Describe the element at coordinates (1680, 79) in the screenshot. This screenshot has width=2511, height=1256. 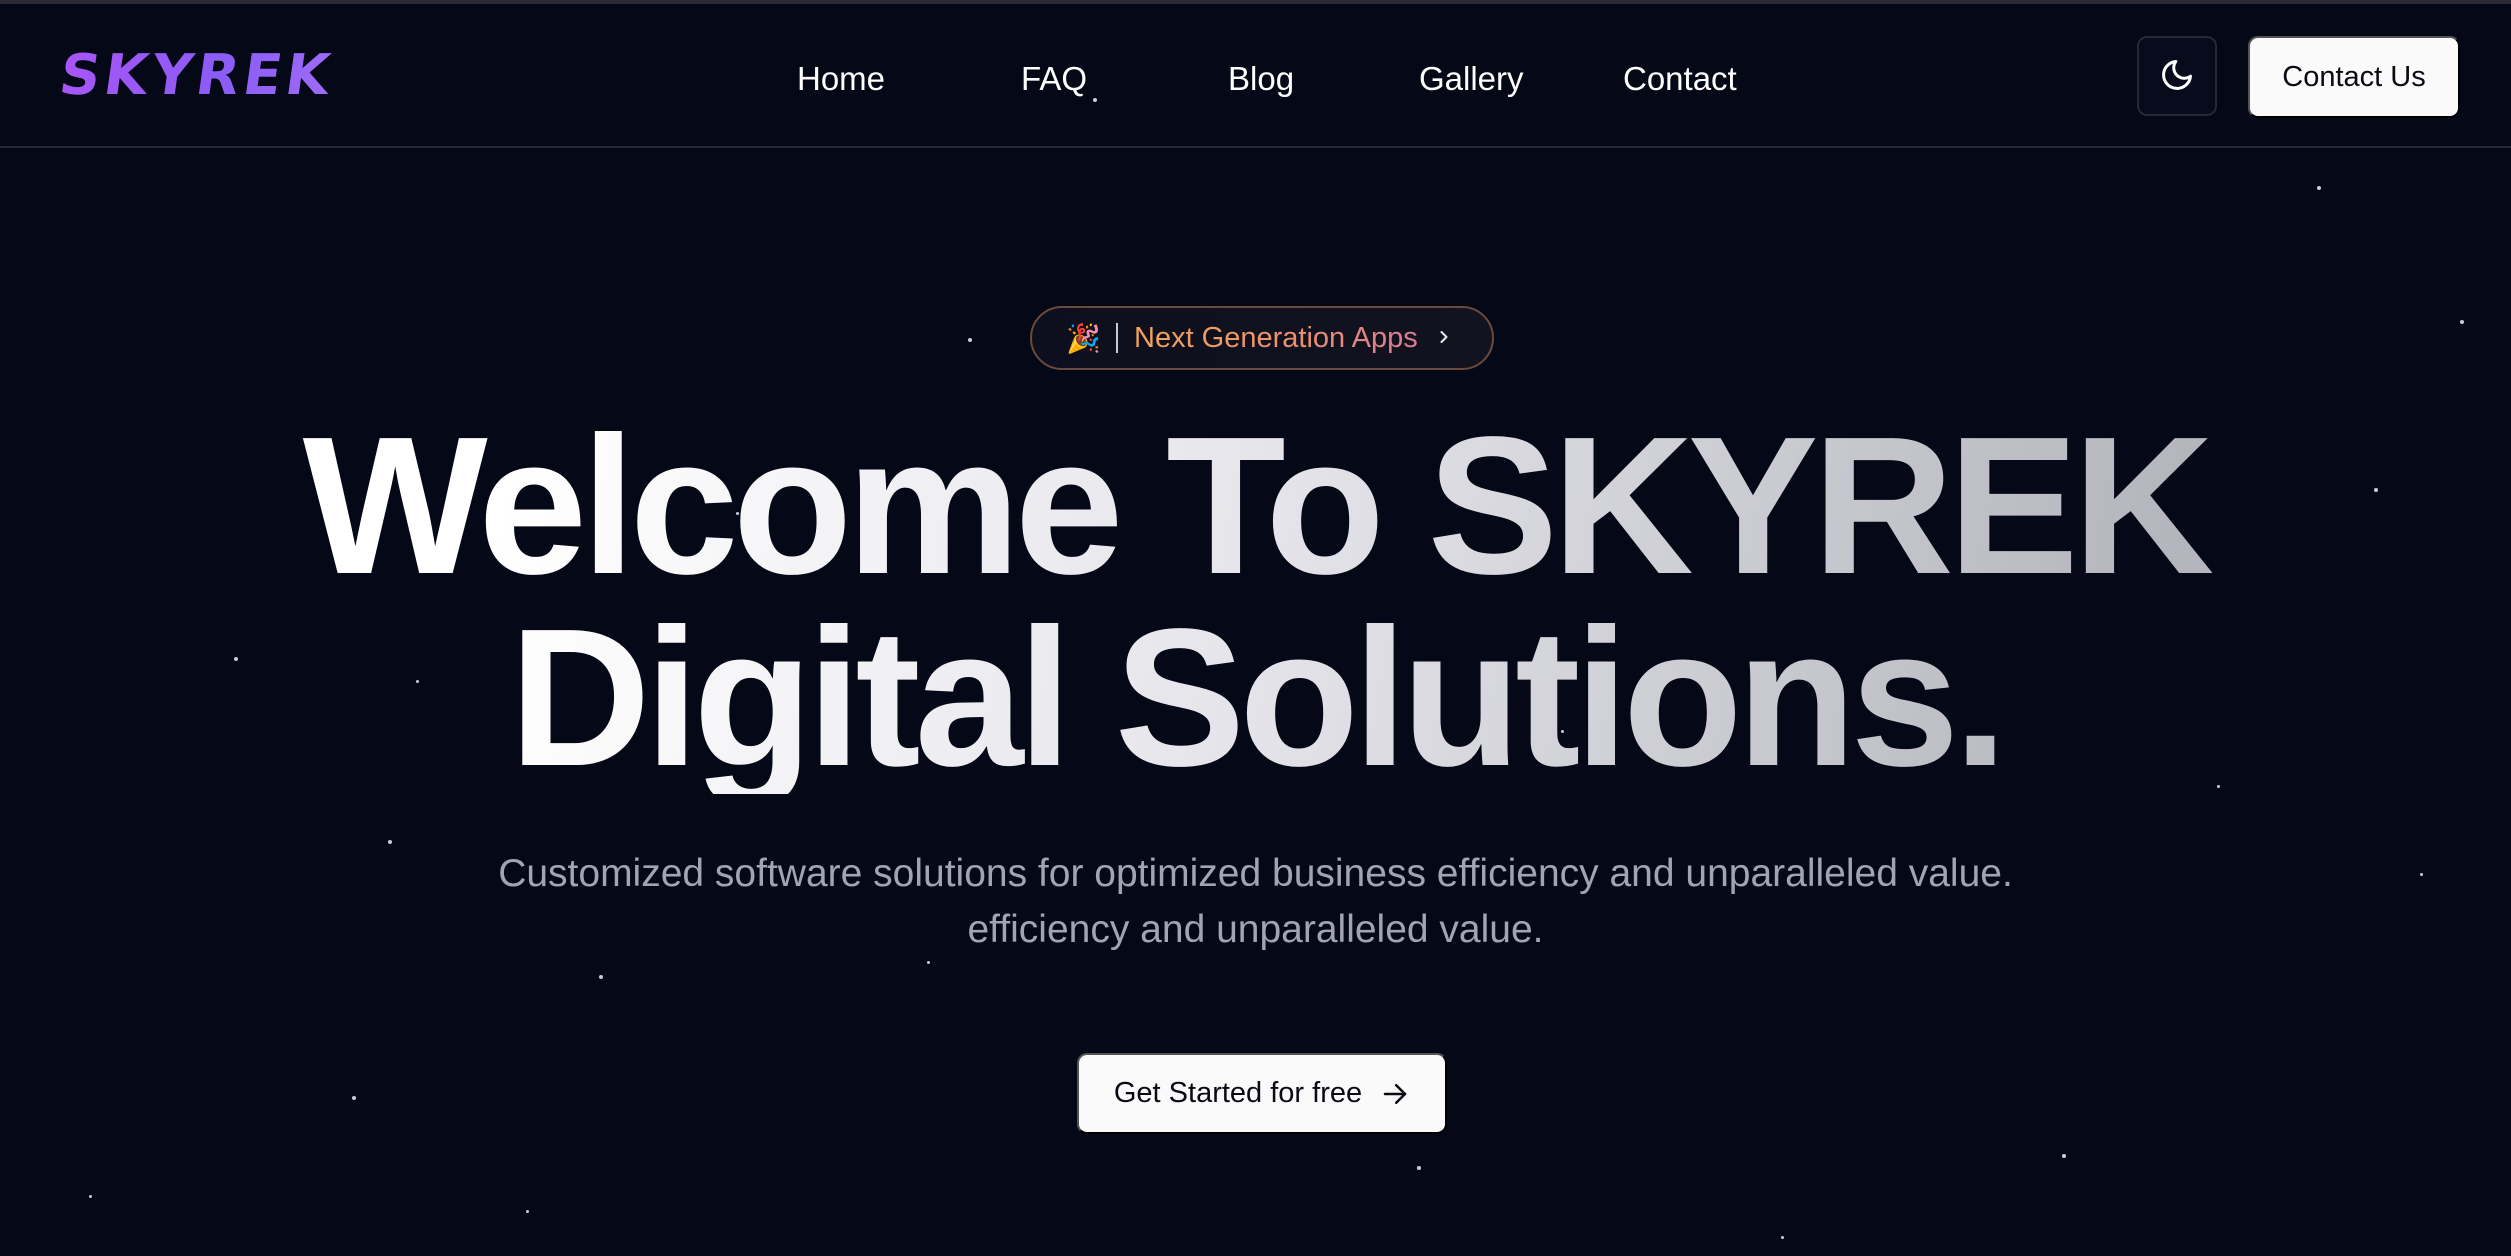
I see `nav-item-contact: Contact` at that location.